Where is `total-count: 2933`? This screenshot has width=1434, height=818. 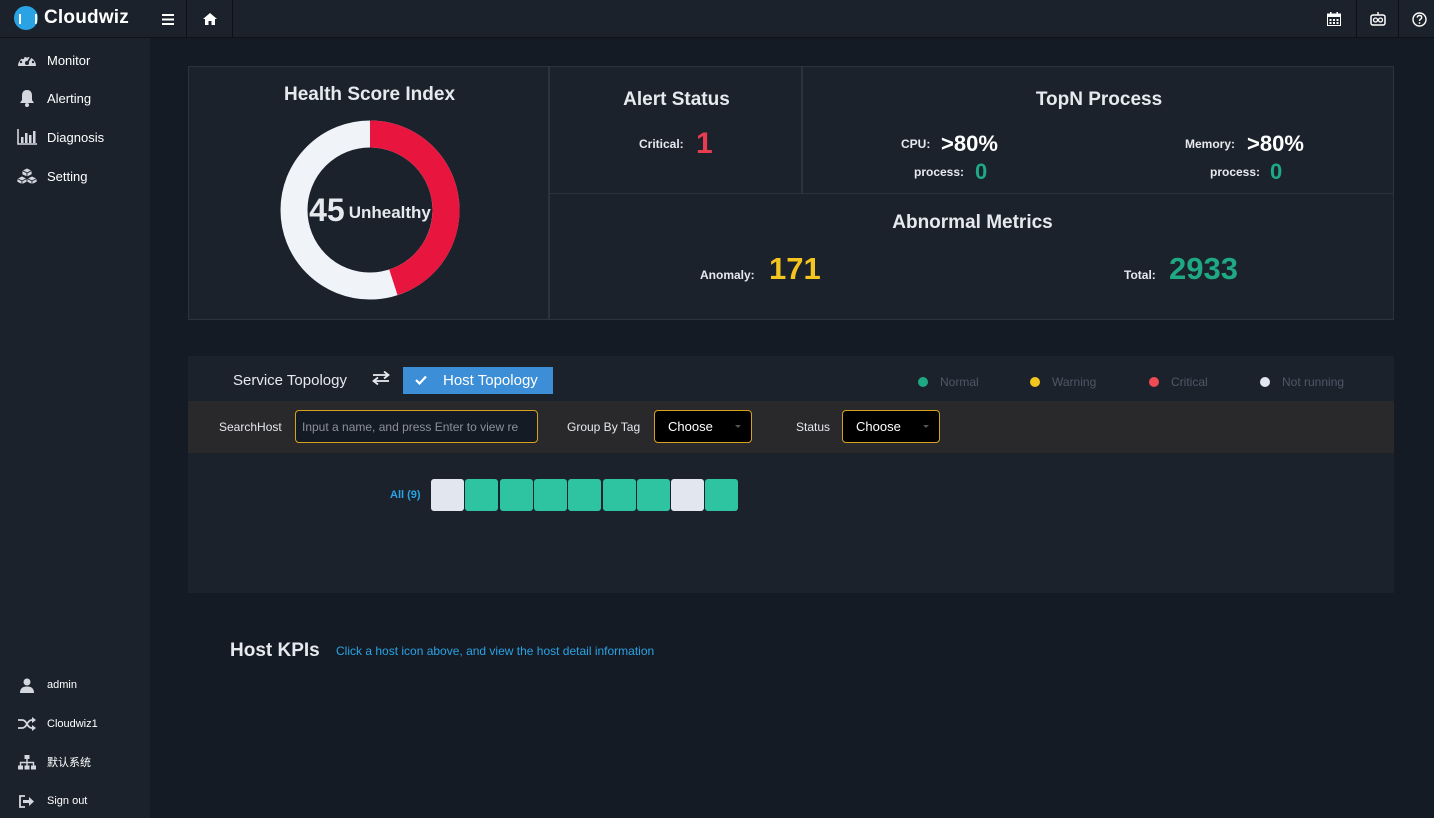
total-count: 2933 is located at coordinates (1203, 269).